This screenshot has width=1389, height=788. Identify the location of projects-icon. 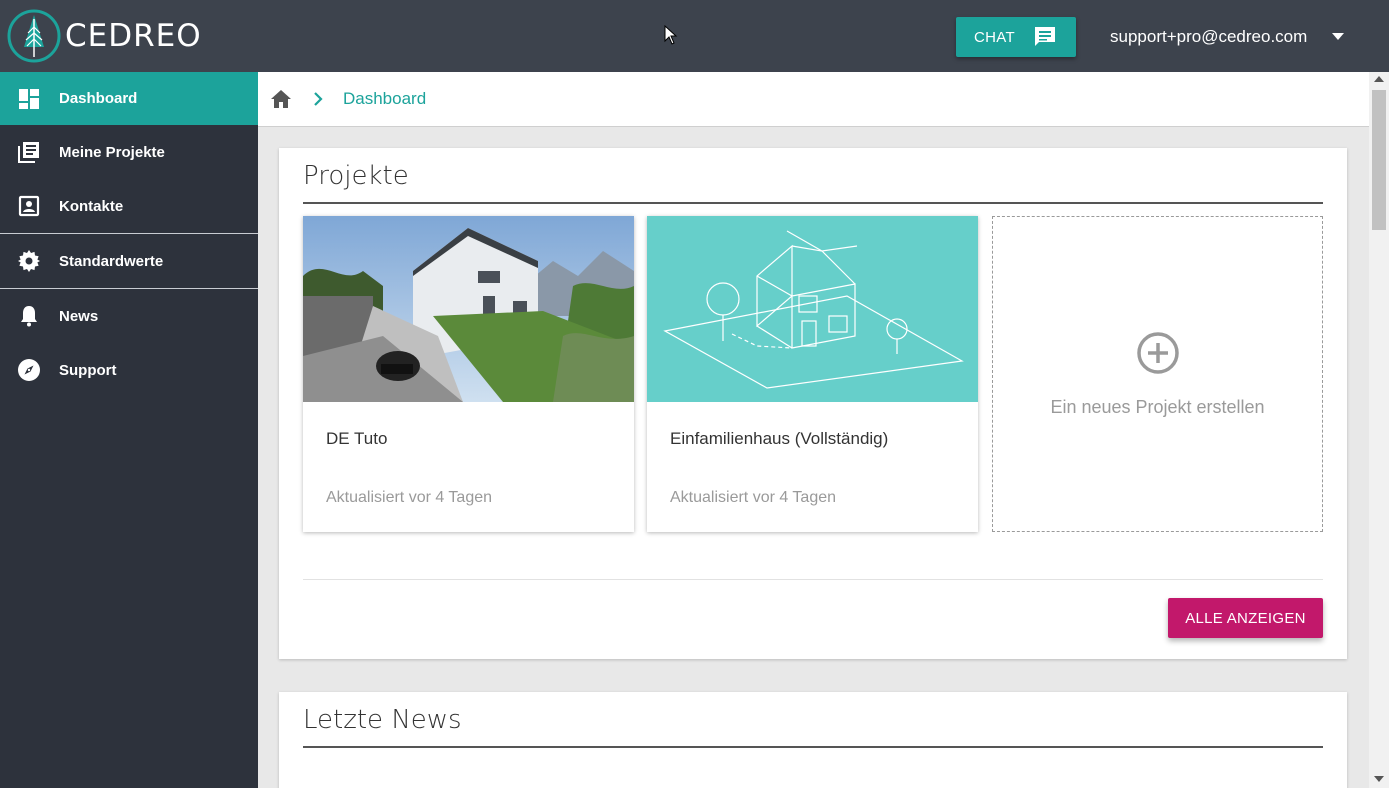
(28, 152).